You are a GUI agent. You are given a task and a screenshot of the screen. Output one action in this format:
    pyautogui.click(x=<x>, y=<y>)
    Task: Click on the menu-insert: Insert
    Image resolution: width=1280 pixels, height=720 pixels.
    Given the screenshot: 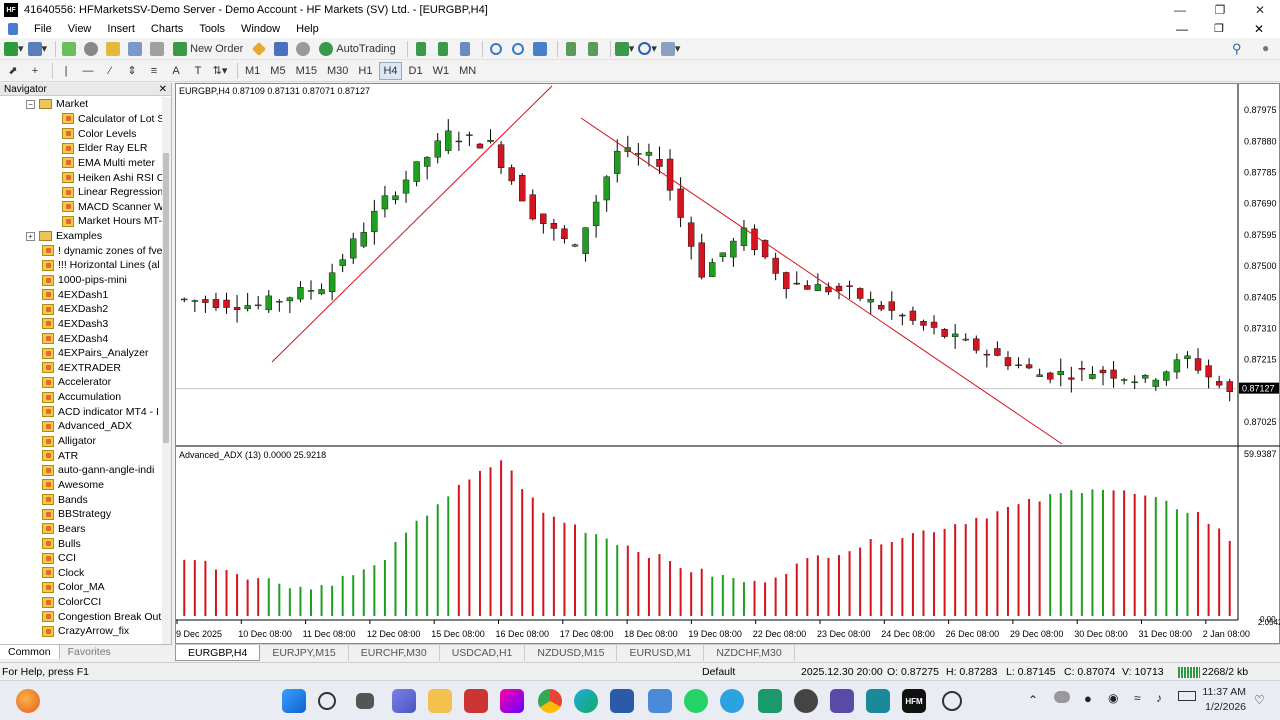 What is the action you would take?
    pyautogui.click(x=121, y=29)
    